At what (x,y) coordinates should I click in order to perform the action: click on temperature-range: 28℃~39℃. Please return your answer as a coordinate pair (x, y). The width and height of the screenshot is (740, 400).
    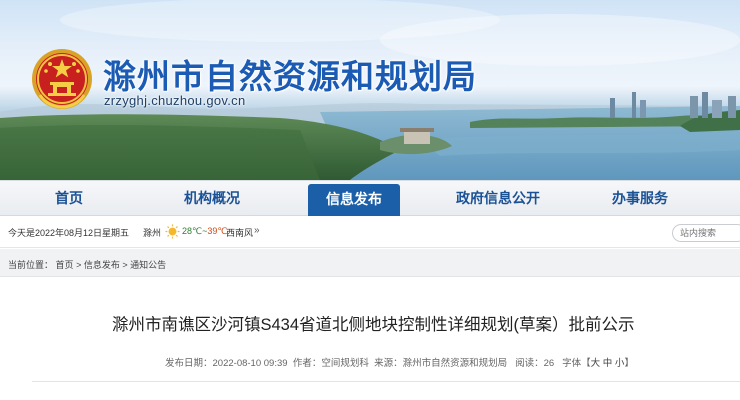
    Looking at the image, I should click on (205, 231).